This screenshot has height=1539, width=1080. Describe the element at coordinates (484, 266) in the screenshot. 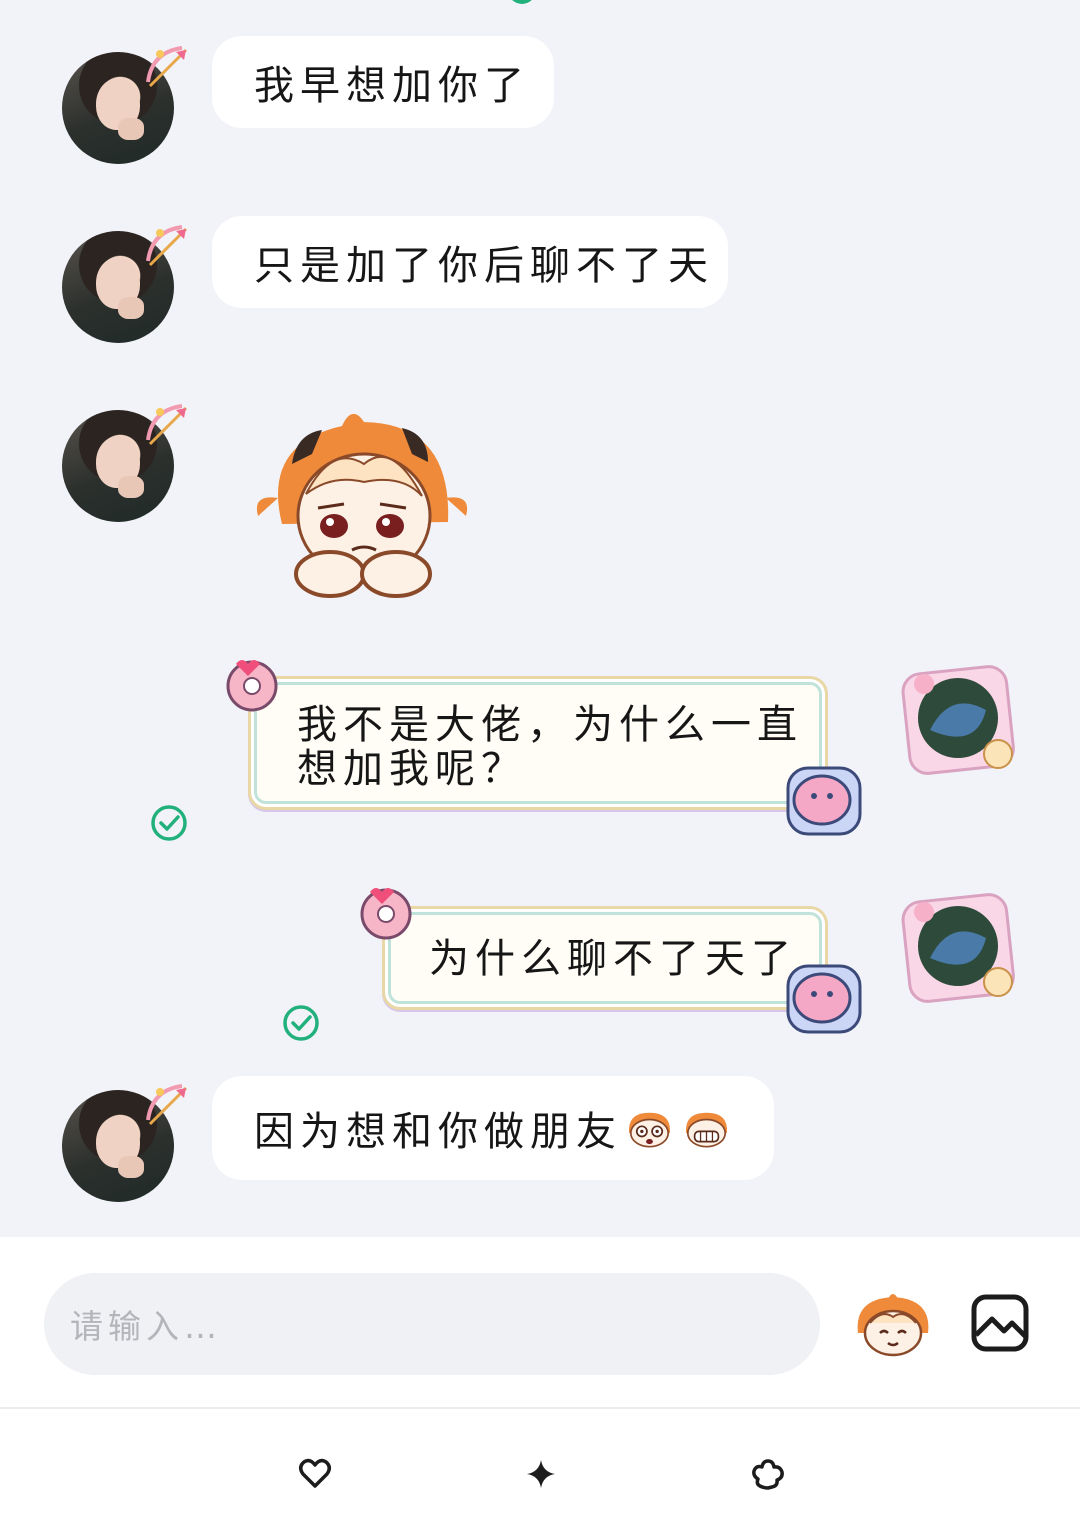

I see `message-text: 只是加了你后聊不了天` at that location.